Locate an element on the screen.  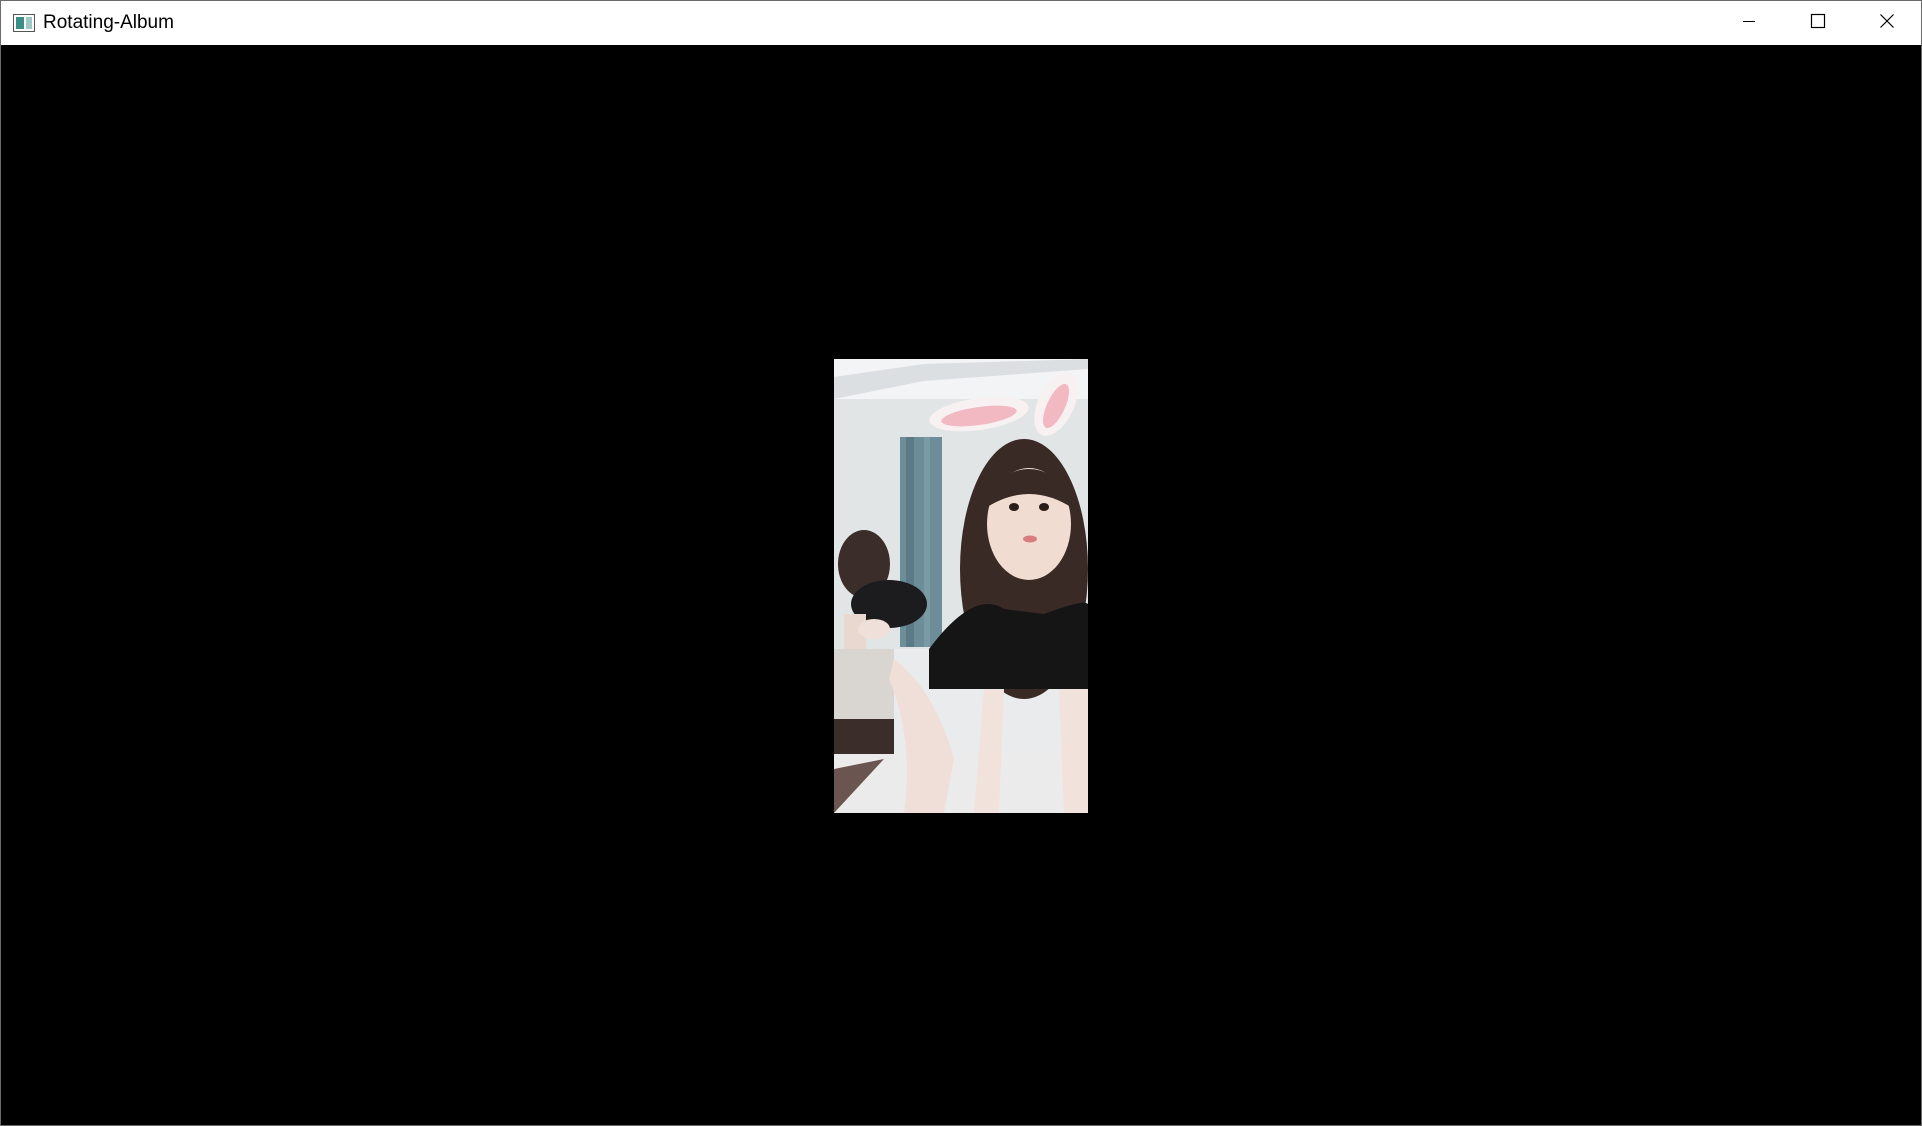
window-controls is located at coordinates (1817, 23).